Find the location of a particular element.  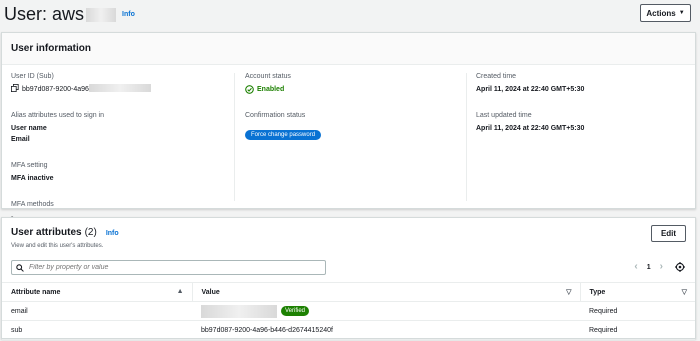

alias-value-username: User name is located at coordinates (29, 128).